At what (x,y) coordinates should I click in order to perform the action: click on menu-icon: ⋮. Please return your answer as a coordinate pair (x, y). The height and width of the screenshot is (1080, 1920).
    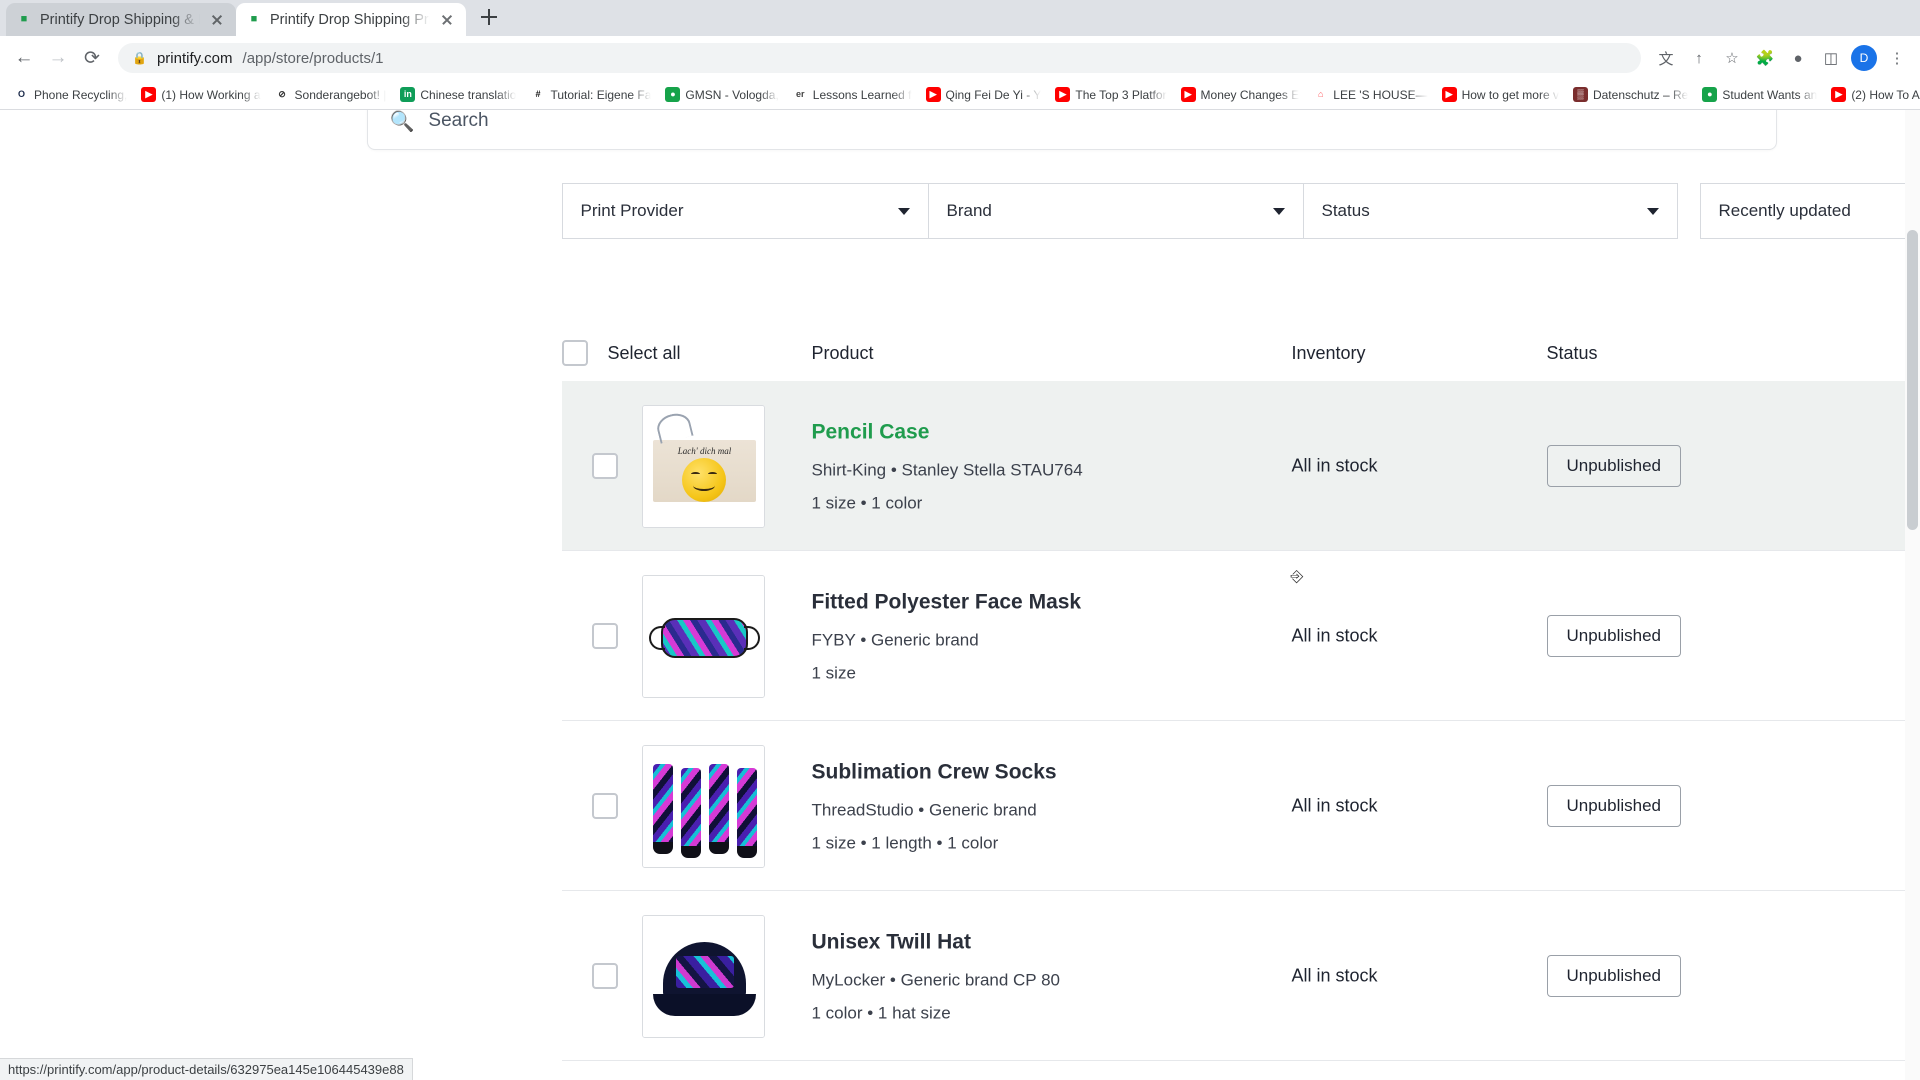
    Looking at the image, I should click on (1897, 58).